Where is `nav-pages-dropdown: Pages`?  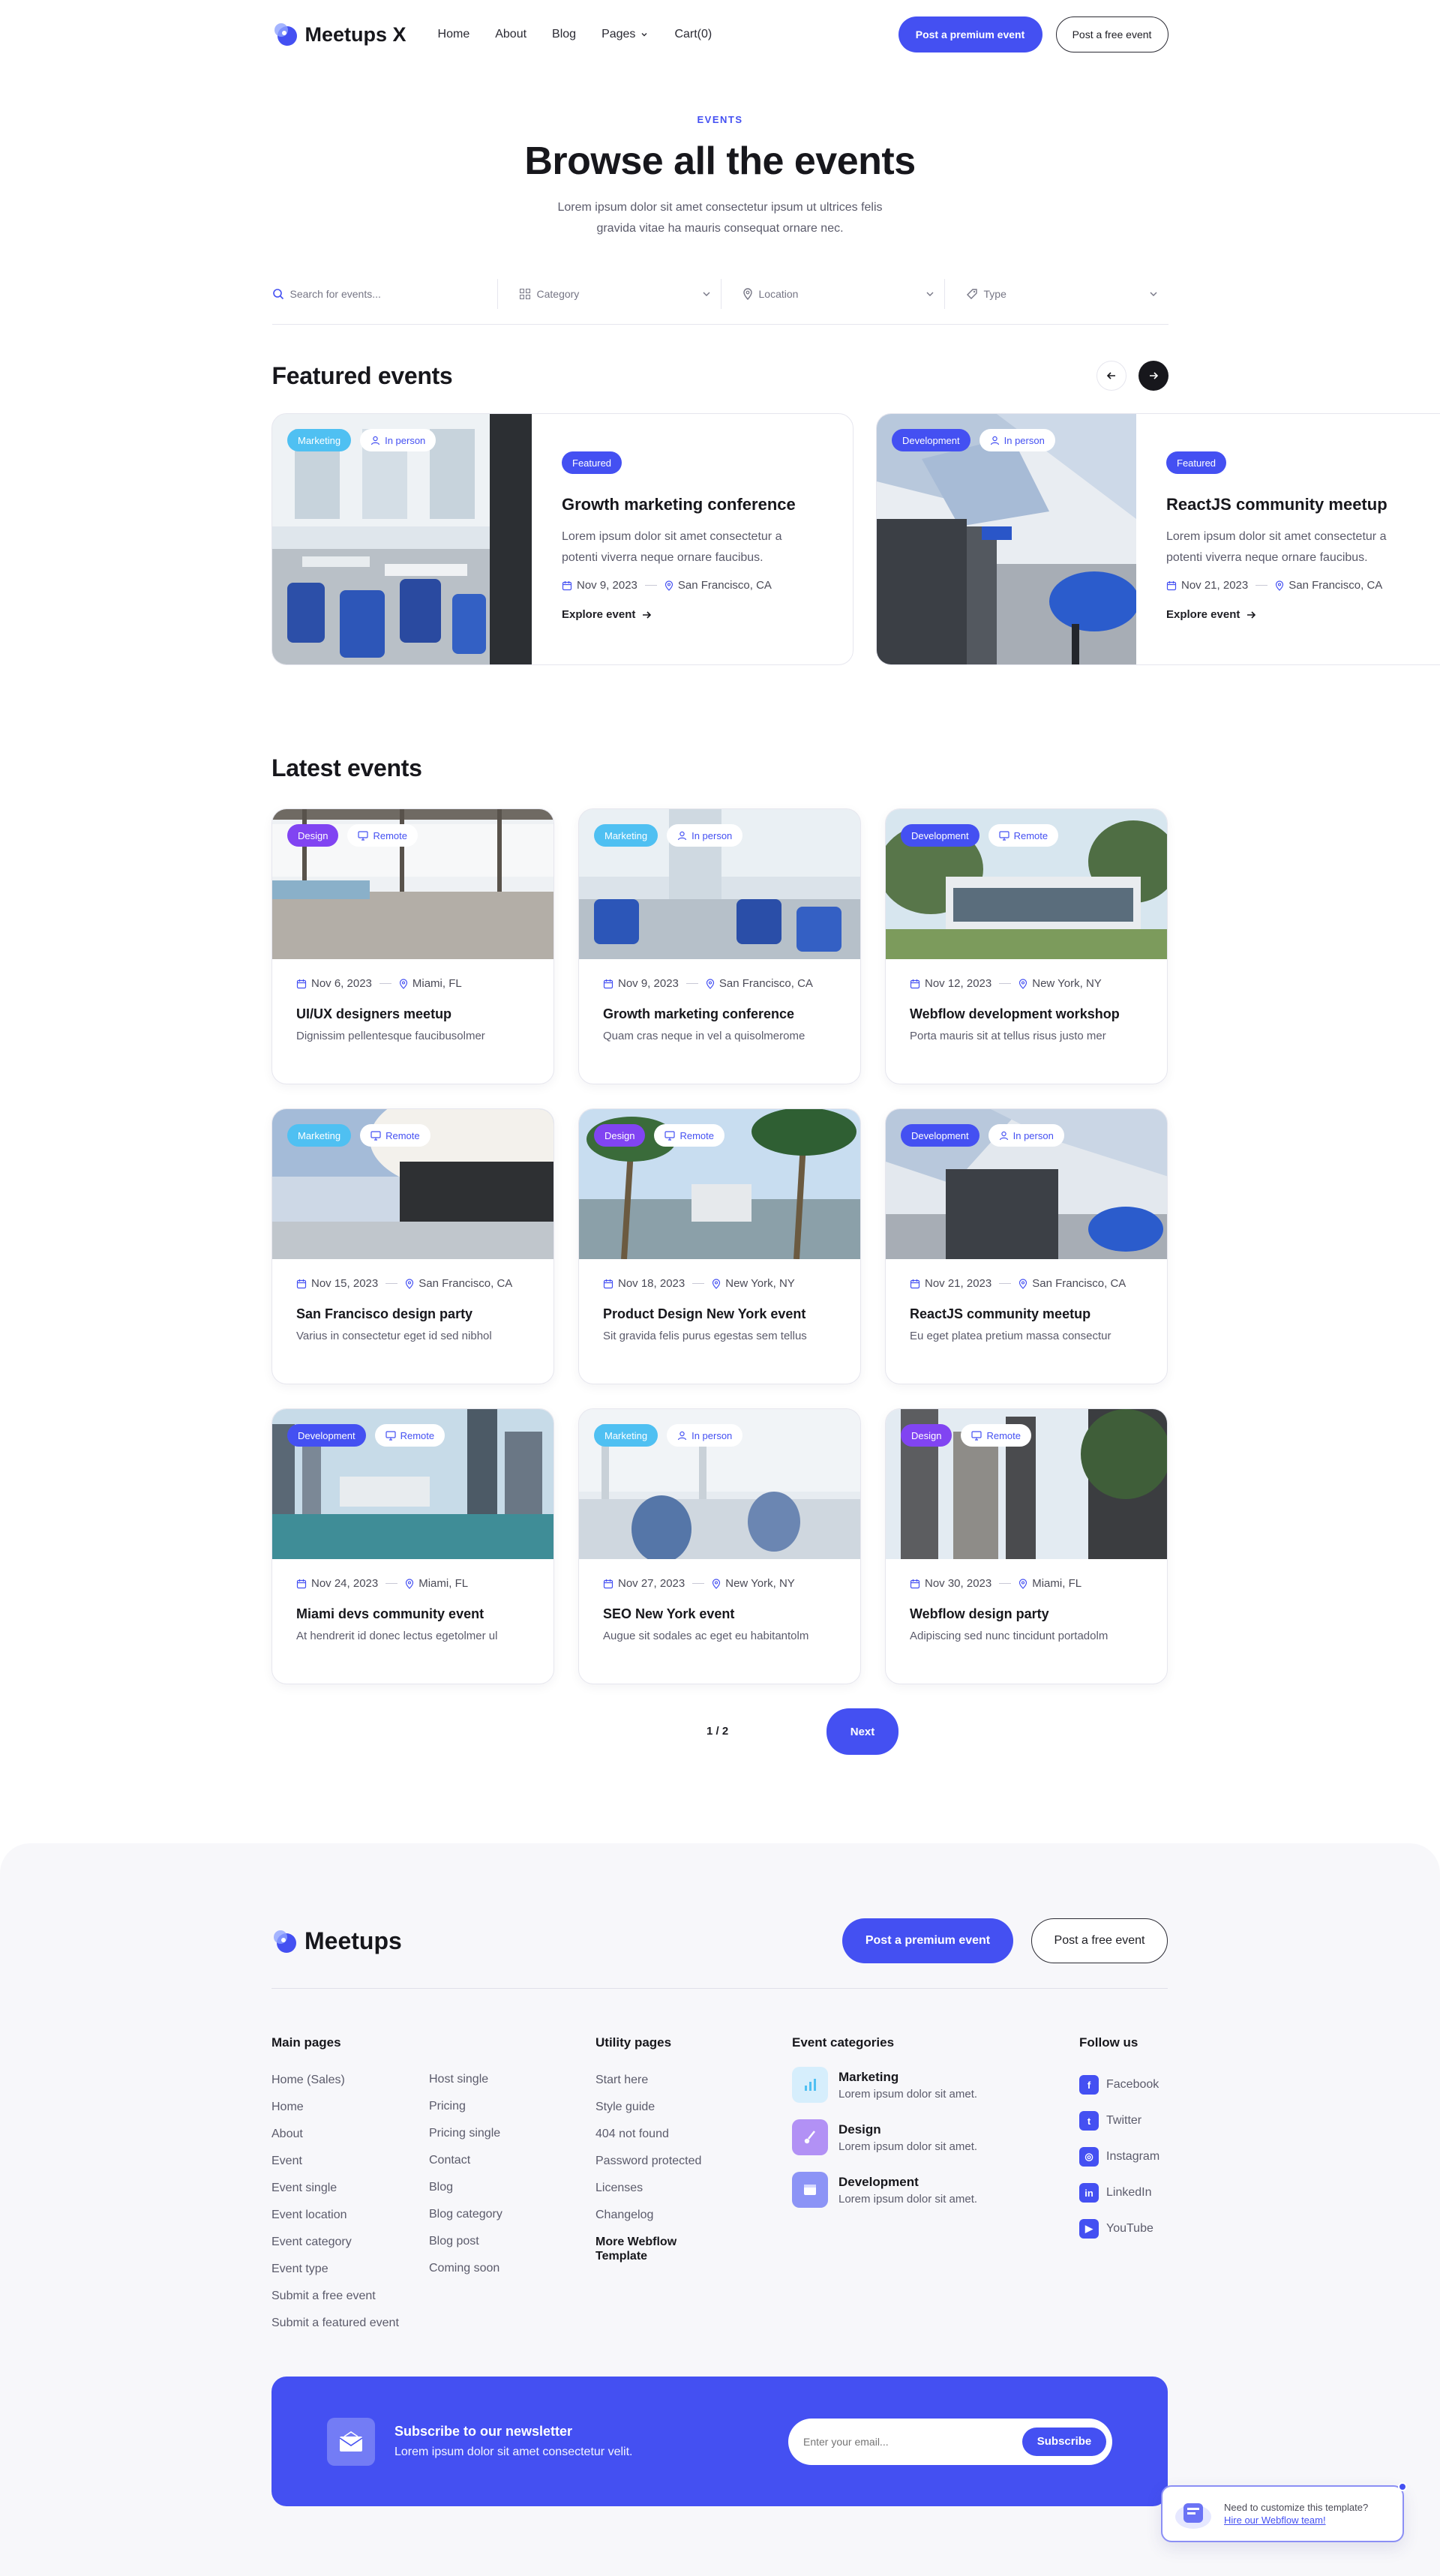 nav-pages-dropdown: Pages is located at coordinates (625, 35).